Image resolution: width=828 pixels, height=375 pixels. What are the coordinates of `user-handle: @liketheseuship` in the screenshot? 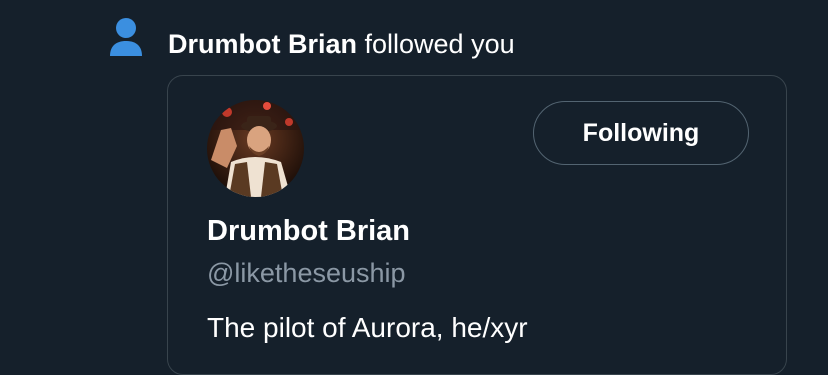 It's located at (306, 273).